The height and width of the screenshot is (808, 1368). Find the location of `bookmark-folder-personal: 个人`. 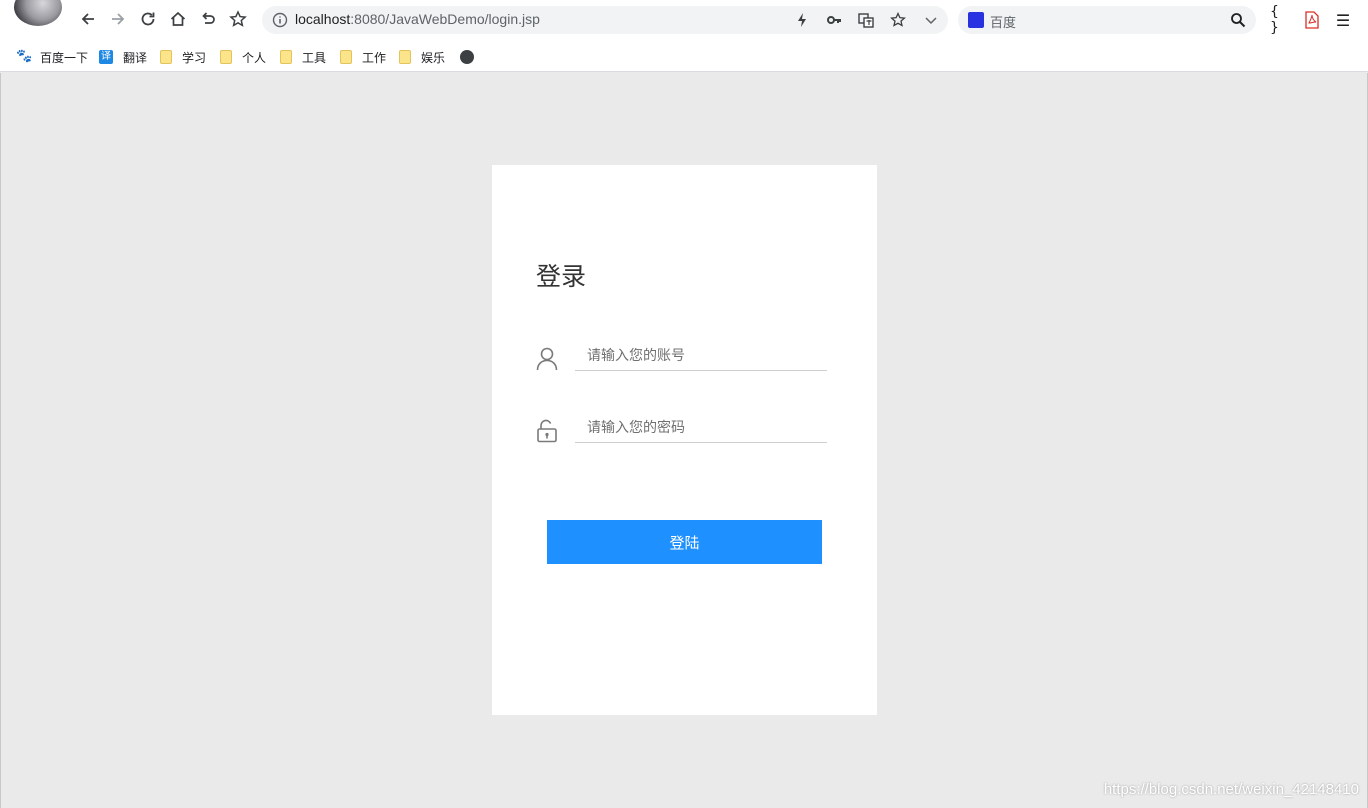

bookmark-folder-personal: 个人 is located at coordinates (243, 57).